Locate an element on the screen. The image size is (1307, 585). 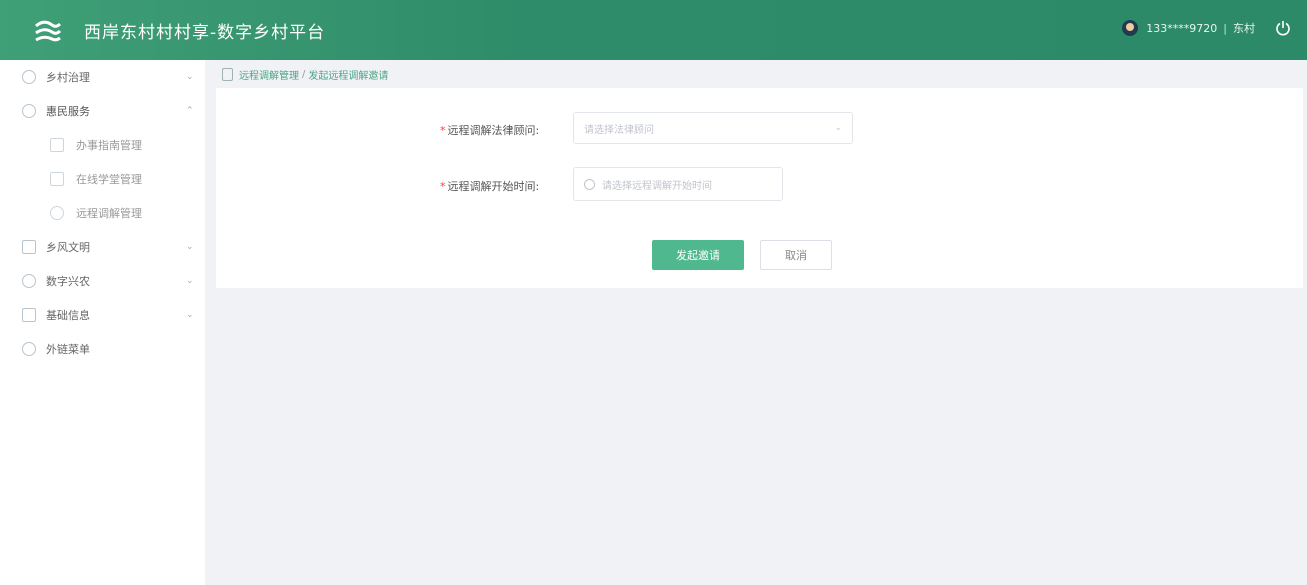
sidebar-subitem-label: 远程调解管理 is located at coordinates (109, 213).